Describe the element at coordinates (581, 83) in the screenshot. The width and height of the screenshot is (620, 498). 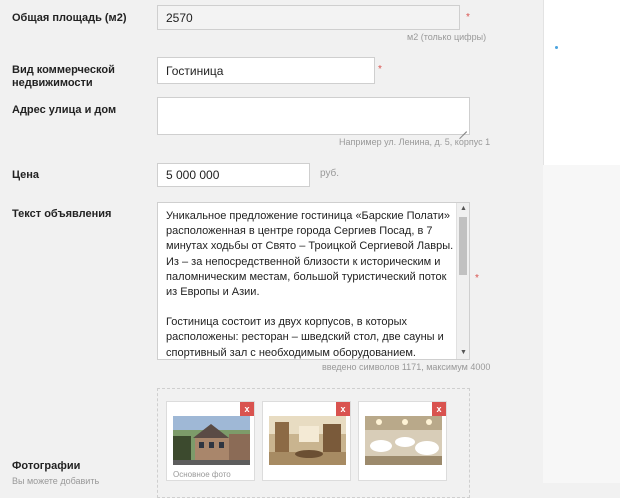
I see `side-panel` at that location.